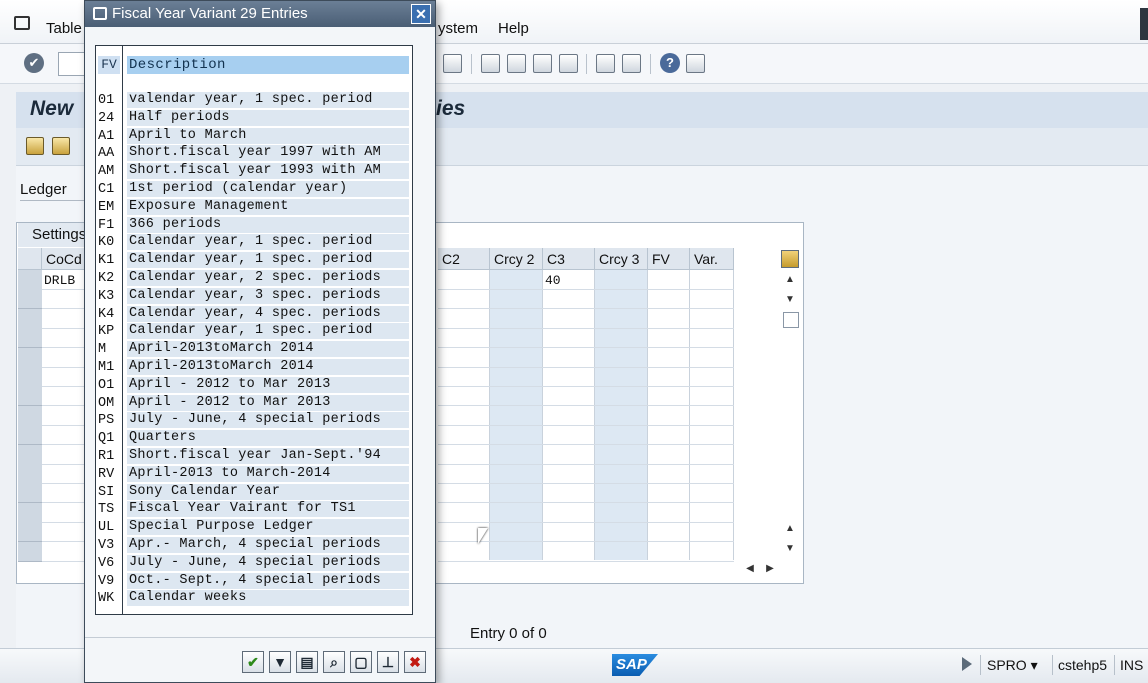 Image resolution: width=1148 pixels, height=683 pixels. Describe the element at coordinates (254, 225) in the screenshot. I see `list-item: F1 366 periods` at that location.